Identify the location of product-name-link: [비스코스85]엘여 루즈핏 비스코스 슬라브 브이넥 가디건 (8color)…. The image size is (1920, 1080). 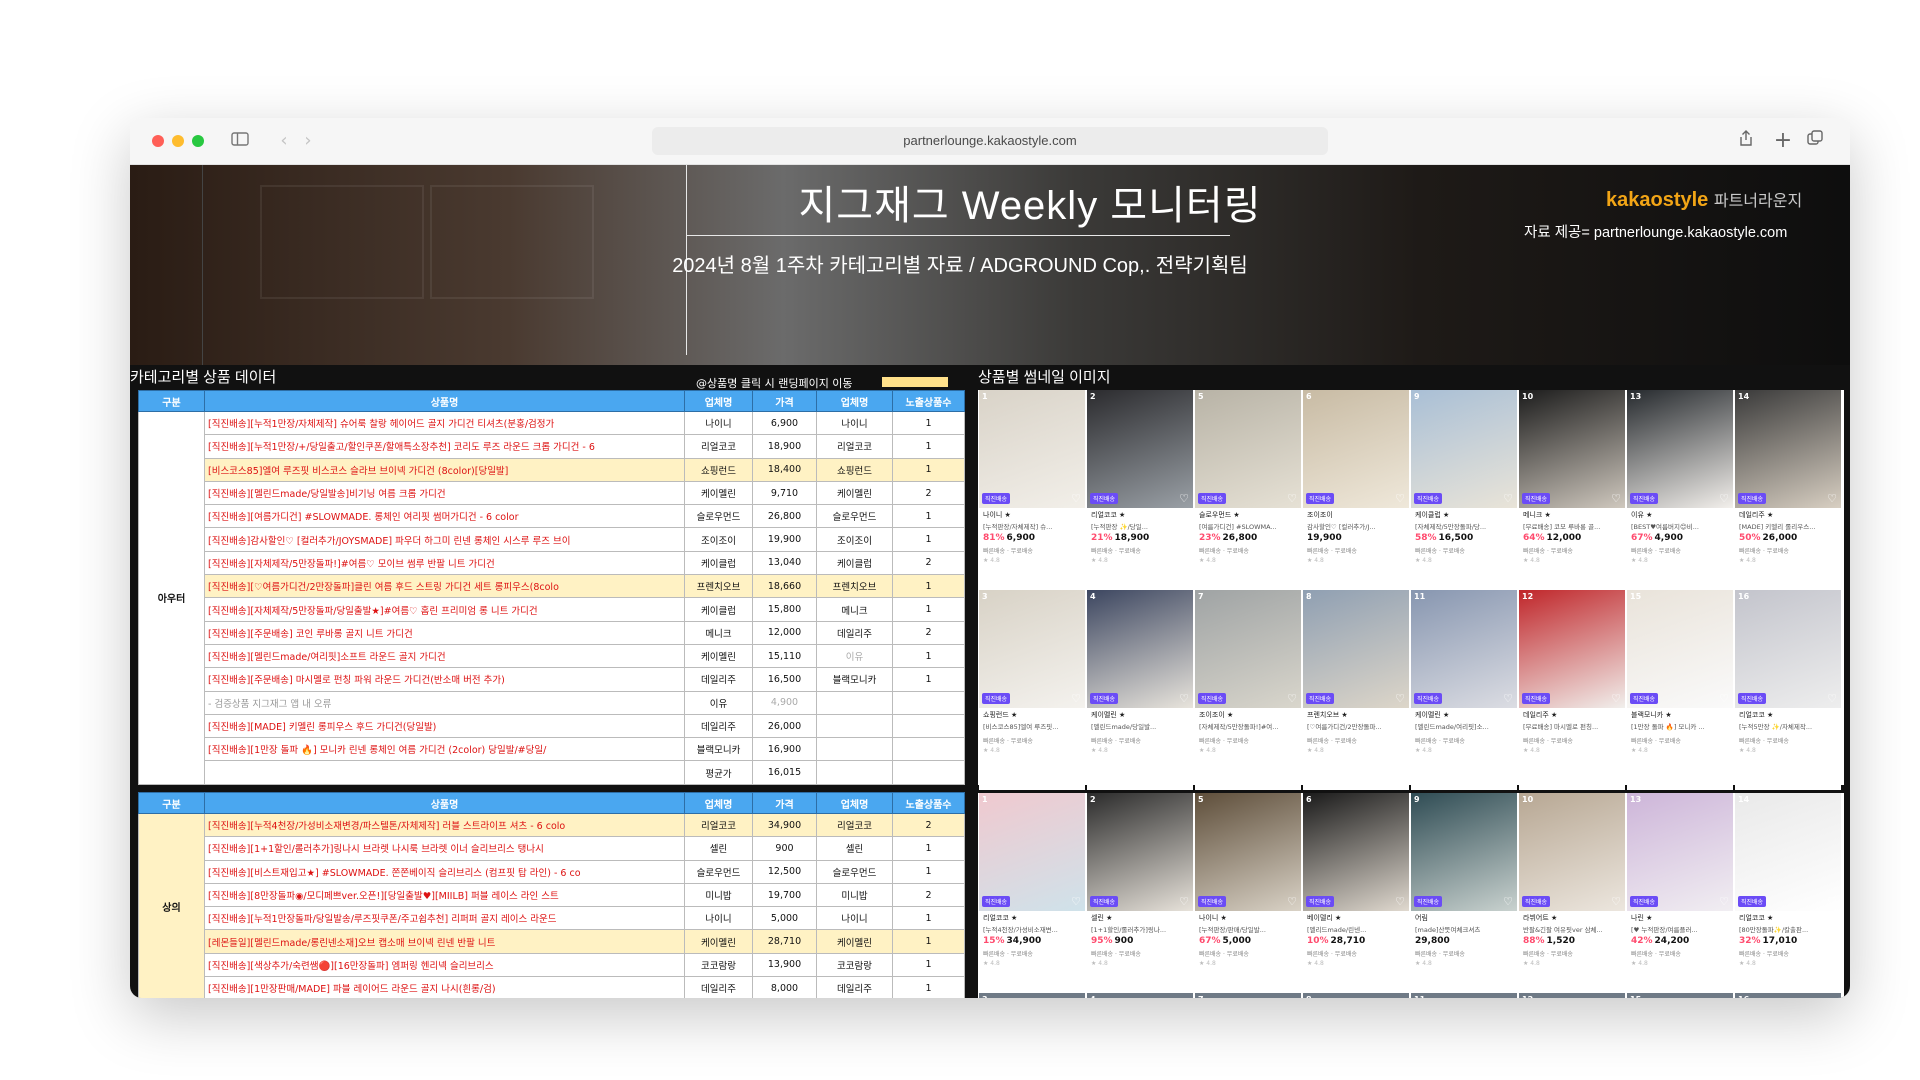
(444, 469).